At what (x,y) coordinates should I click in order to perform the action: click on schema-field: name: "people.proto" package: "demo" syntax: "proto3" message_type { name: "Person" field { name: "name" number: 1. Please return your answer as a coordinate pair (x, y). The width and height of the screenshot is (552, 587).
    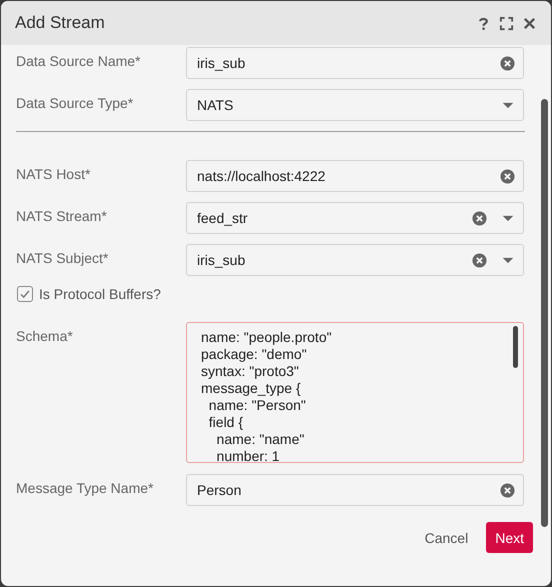
    Looking at the image, I should click on (355, 392).